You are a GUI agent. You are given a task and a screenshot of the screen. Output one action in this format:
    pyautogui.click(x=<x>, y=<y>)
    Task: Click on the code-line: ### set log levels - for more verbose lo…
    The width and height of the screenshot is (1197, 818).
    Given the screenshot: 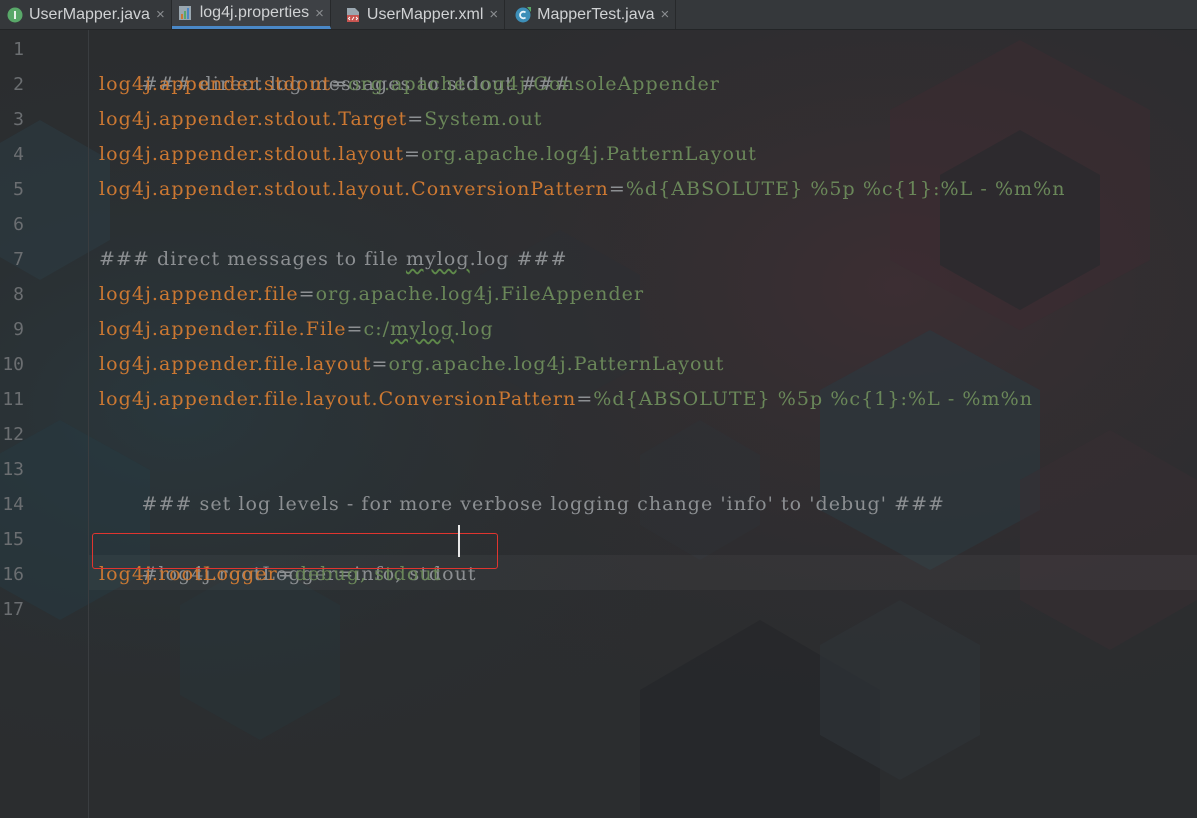 What is the action you would take?
    pyautogui.click(x=522, y=483)
    